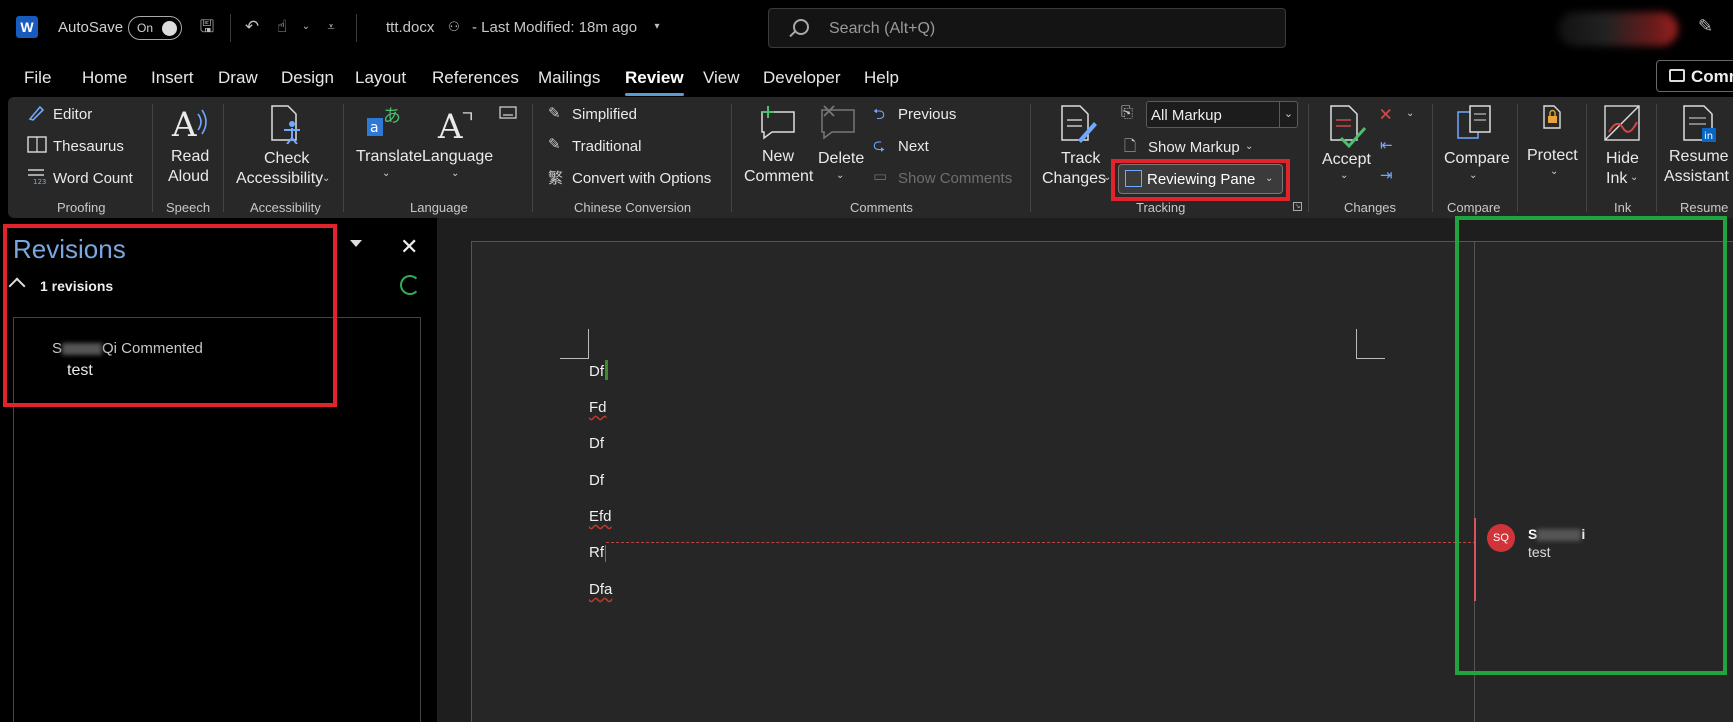 Image resolution: width=1733 pixels, height=722 pixels. I want to click on editor-button: Editor, so click(72, 114).